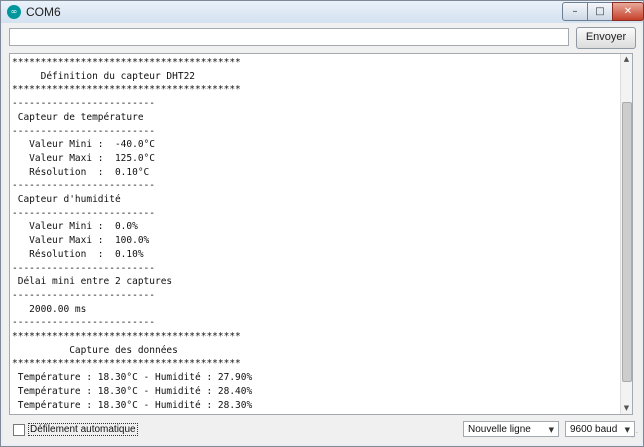 Image resolution: width=644 pixels, height=447 pixels. Describe the element at coordinates (75, 227) in the screenshot. I see `output-line: Valeur Mini : 0.0%` at that location.